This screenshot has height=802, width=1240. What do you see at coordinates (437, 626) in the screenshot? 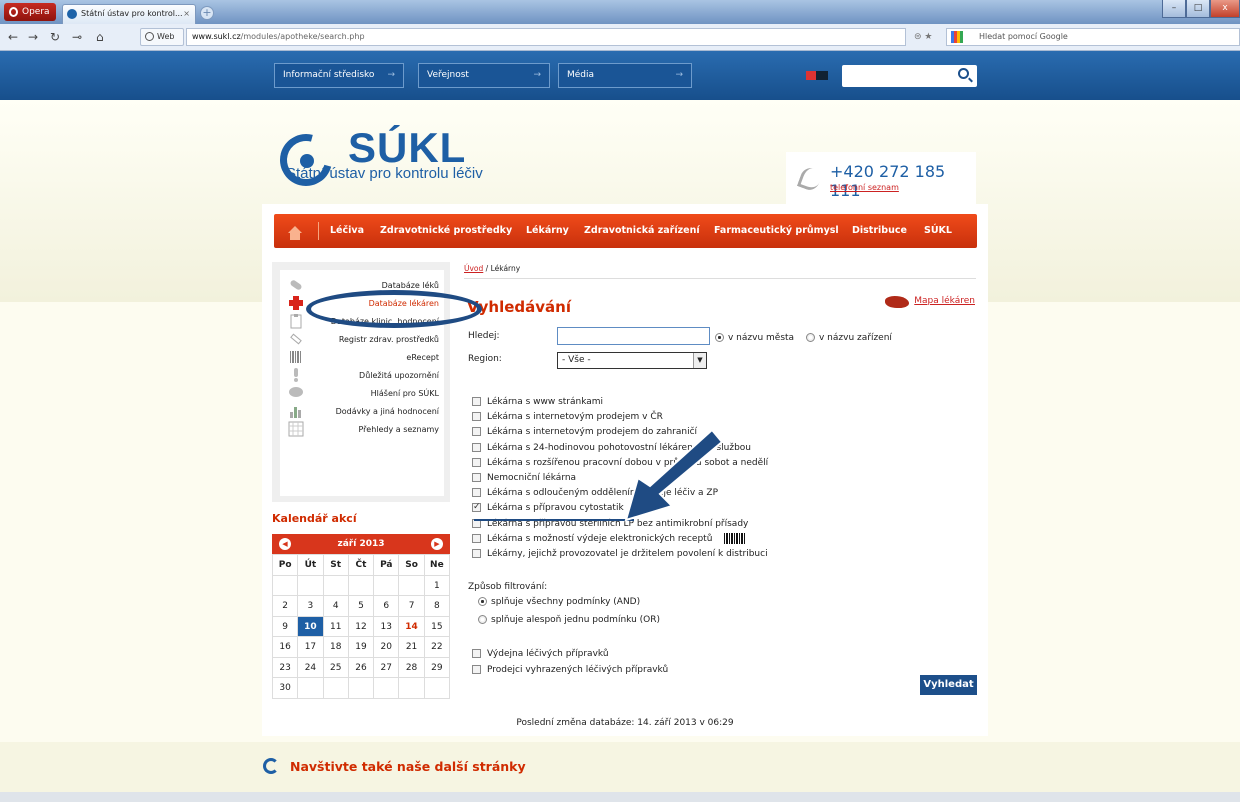
I see `calendar-day: 15` at bounding box center [437, 626].